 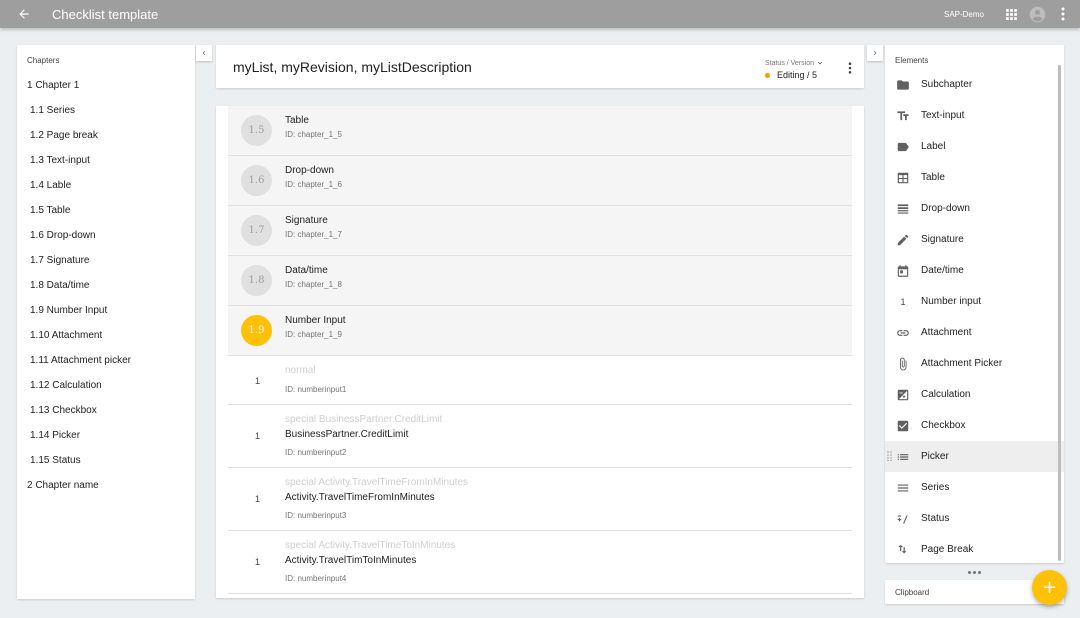 What do you see at coordinates (106, 385) in the screenshot?
I see `chapter-item: 1.12 Calculation` at bounding box center [106, 385].